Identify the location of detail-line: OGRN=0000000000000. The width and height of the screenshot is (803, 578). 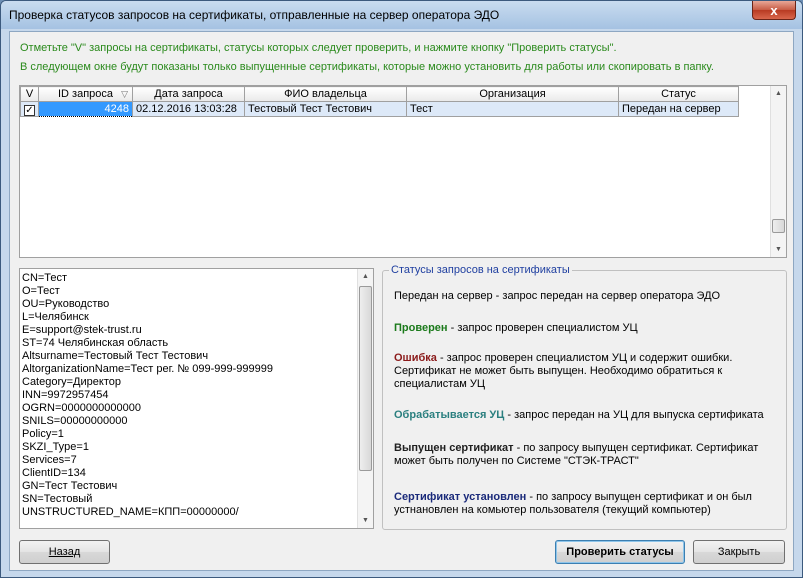
(81, 408).